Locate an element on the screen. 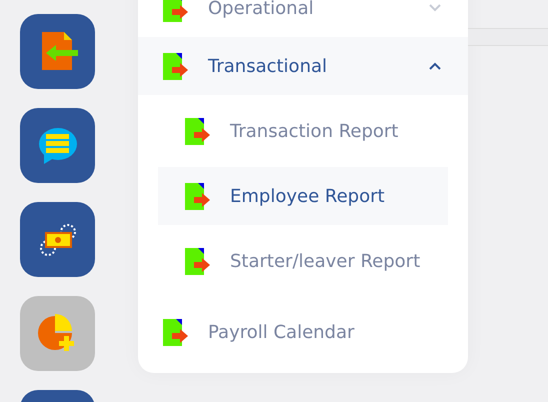  submenu-item: Employee Report is located at coordinates (303, 196).